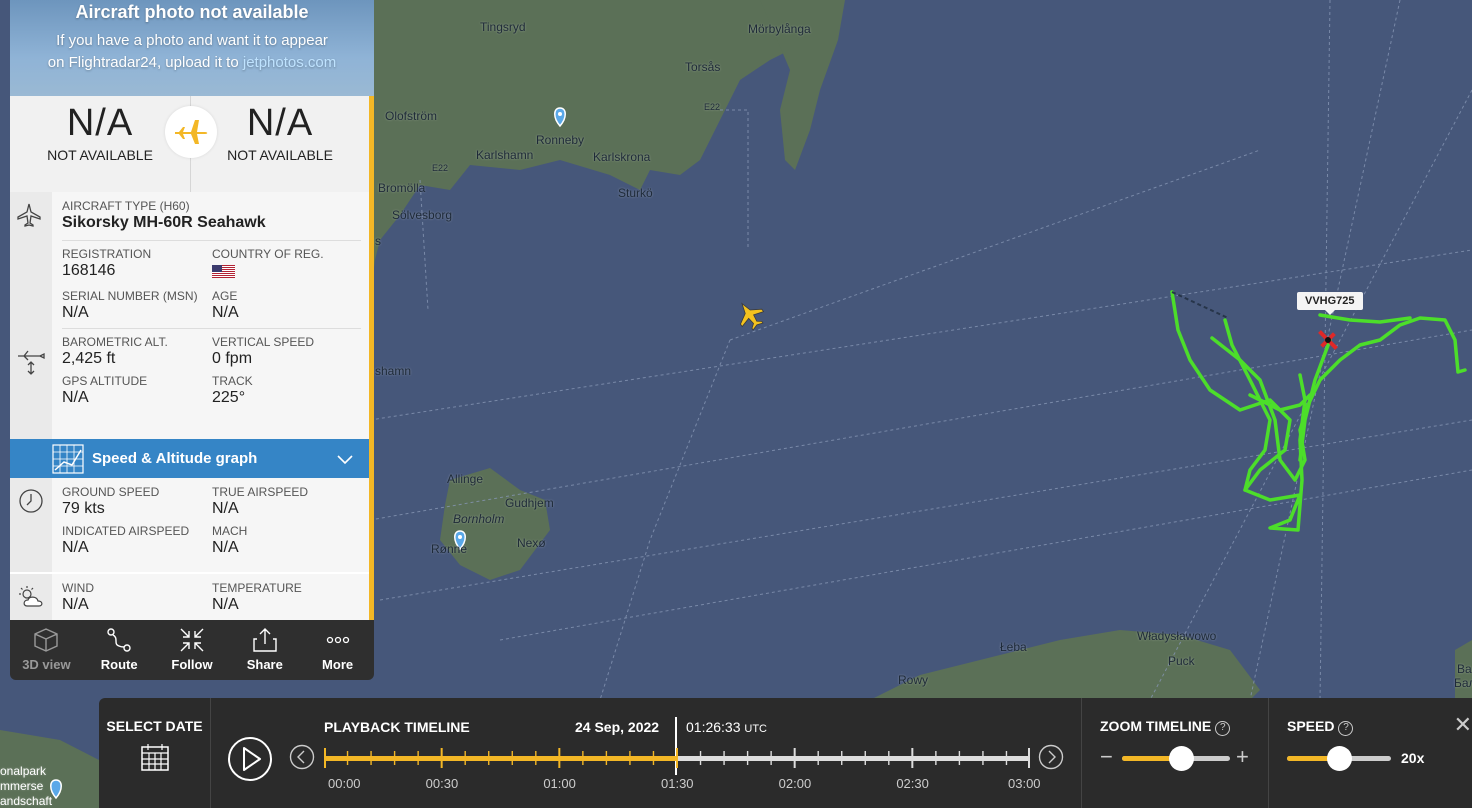 The width and height of the screenshot is (1472, 808). What do you see at coordinates (280, 155) in the screenshot?
I see `destination-name: NOT AVAILABLE` at bounding box center [280, 155].